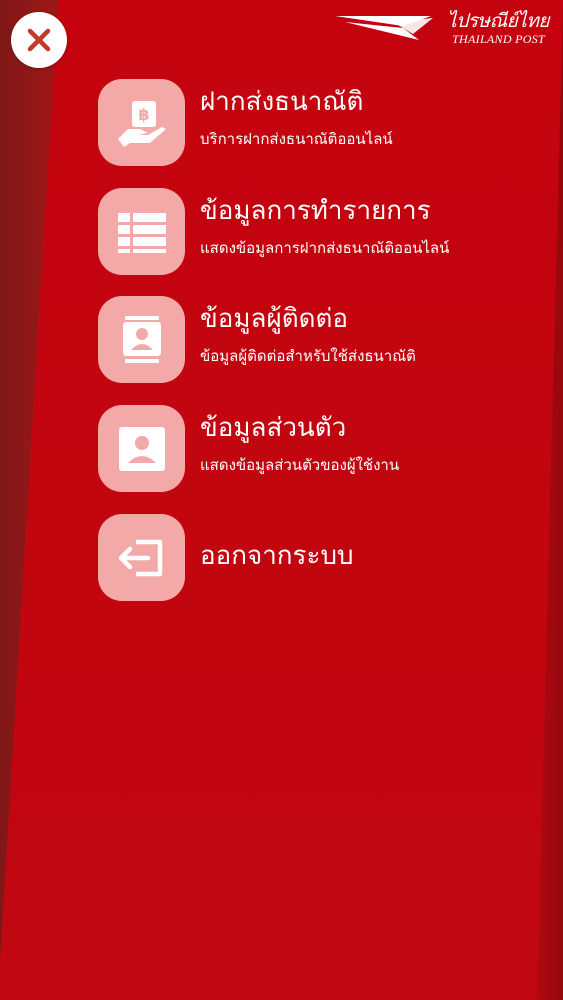  I want to click on menu-item-title: ฝากส่งธนาณัติ, so click(282, 102).